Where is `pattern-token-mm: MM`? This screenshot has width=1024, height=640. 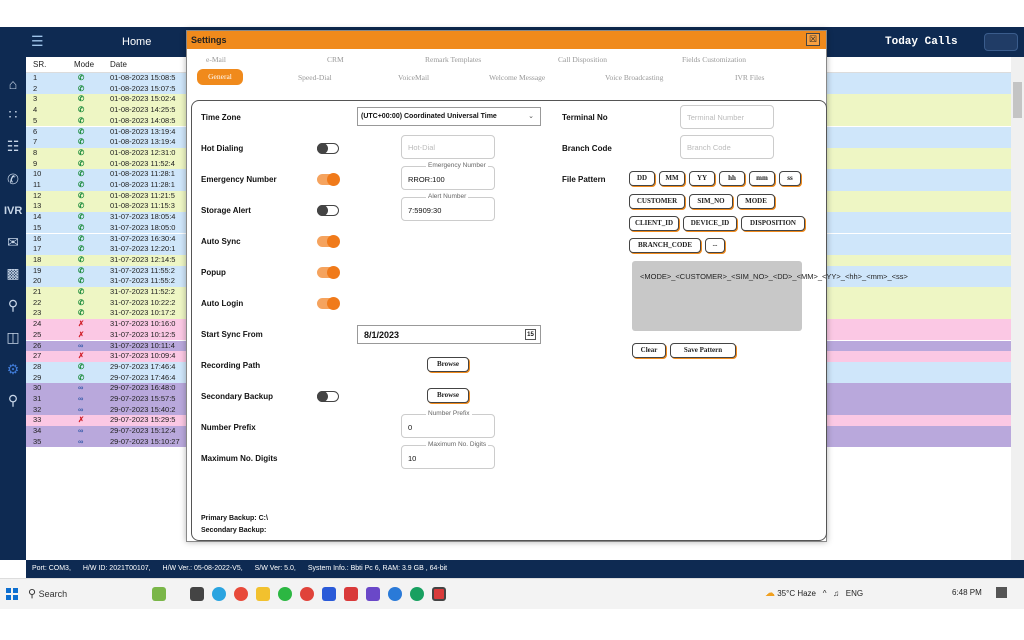
pattern-token-mm: MM is located at coordinates (672, 178).